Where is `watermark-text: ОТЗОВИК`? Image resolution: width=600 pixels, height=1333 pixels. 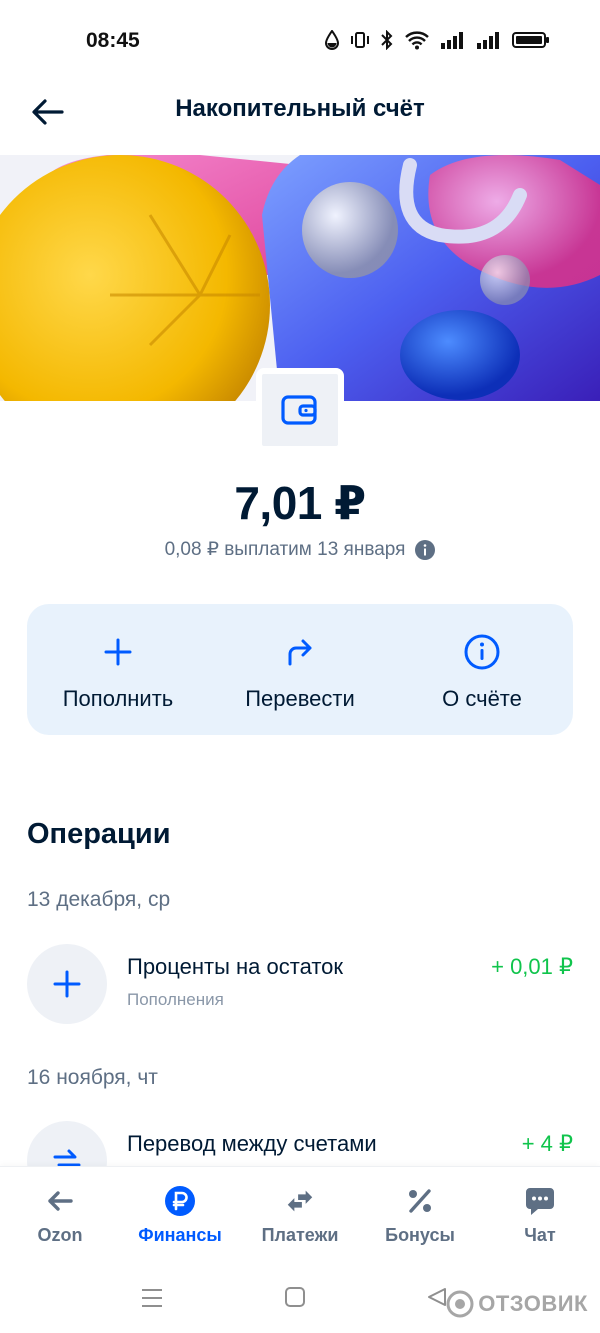 watermark-text: ОТЗОВИК is located at coordinates (533, 1303).